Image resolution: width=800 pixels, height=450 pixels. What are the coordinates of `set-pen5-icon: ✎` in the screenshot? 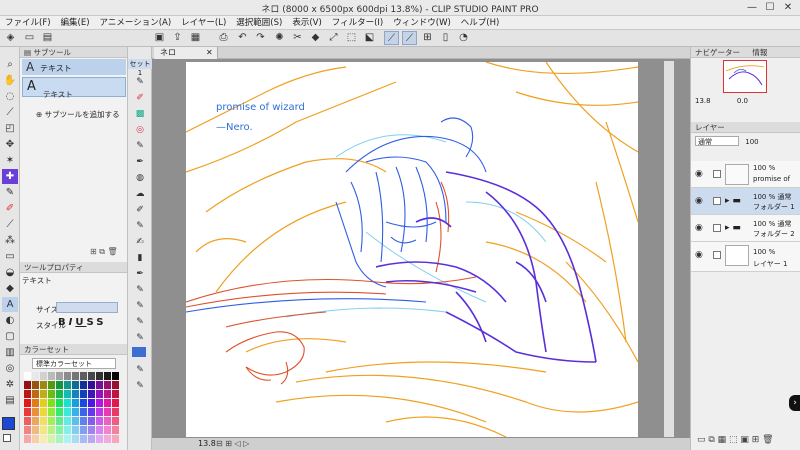 It's located at (140, 306).